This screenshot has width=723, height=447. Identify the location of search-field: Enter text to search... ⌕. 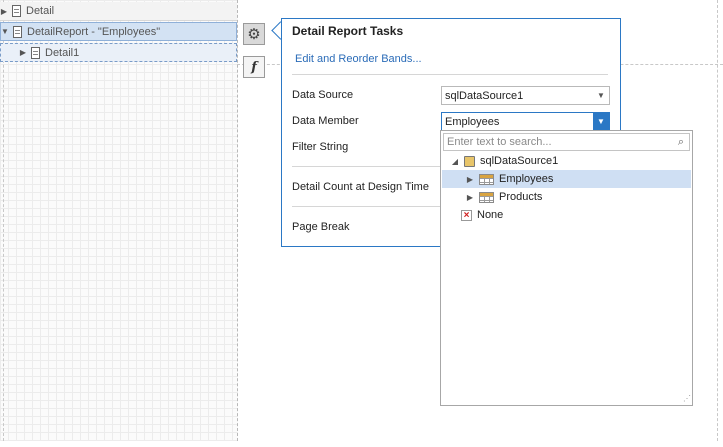
(566, 142).